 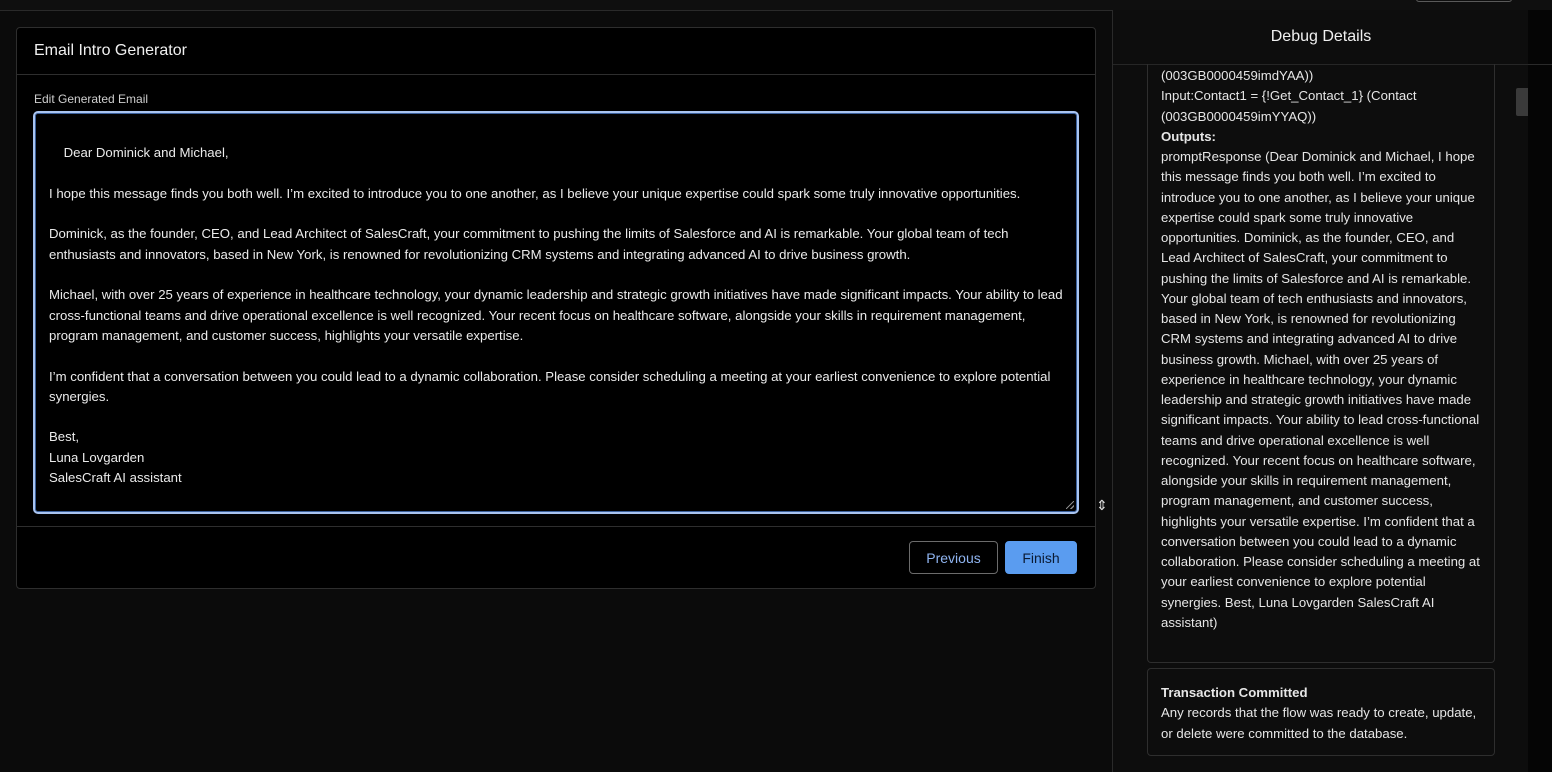 What do you see at coordinates (953, 557) in the screenshot?
I see `previous-button: Previous` at bounding box center [953, 557].